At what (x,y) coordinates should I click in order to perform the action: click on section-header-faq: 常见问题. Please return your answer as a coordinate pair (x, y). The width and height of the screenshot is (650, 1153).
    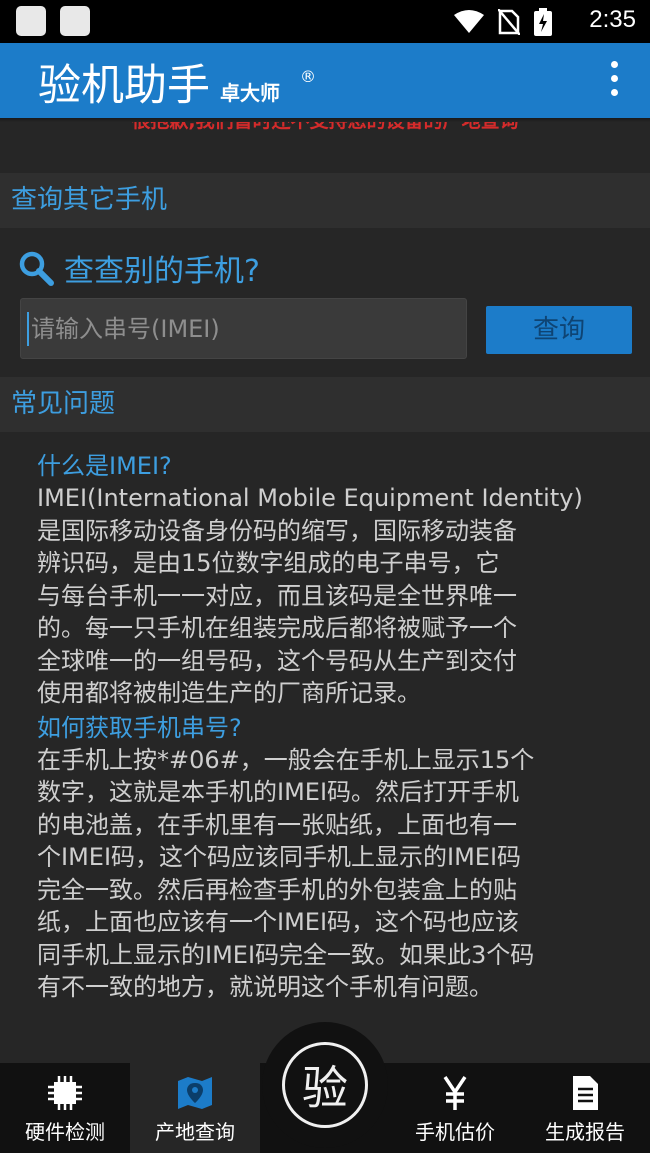
    Looking at the image, I should click on (325, 404).